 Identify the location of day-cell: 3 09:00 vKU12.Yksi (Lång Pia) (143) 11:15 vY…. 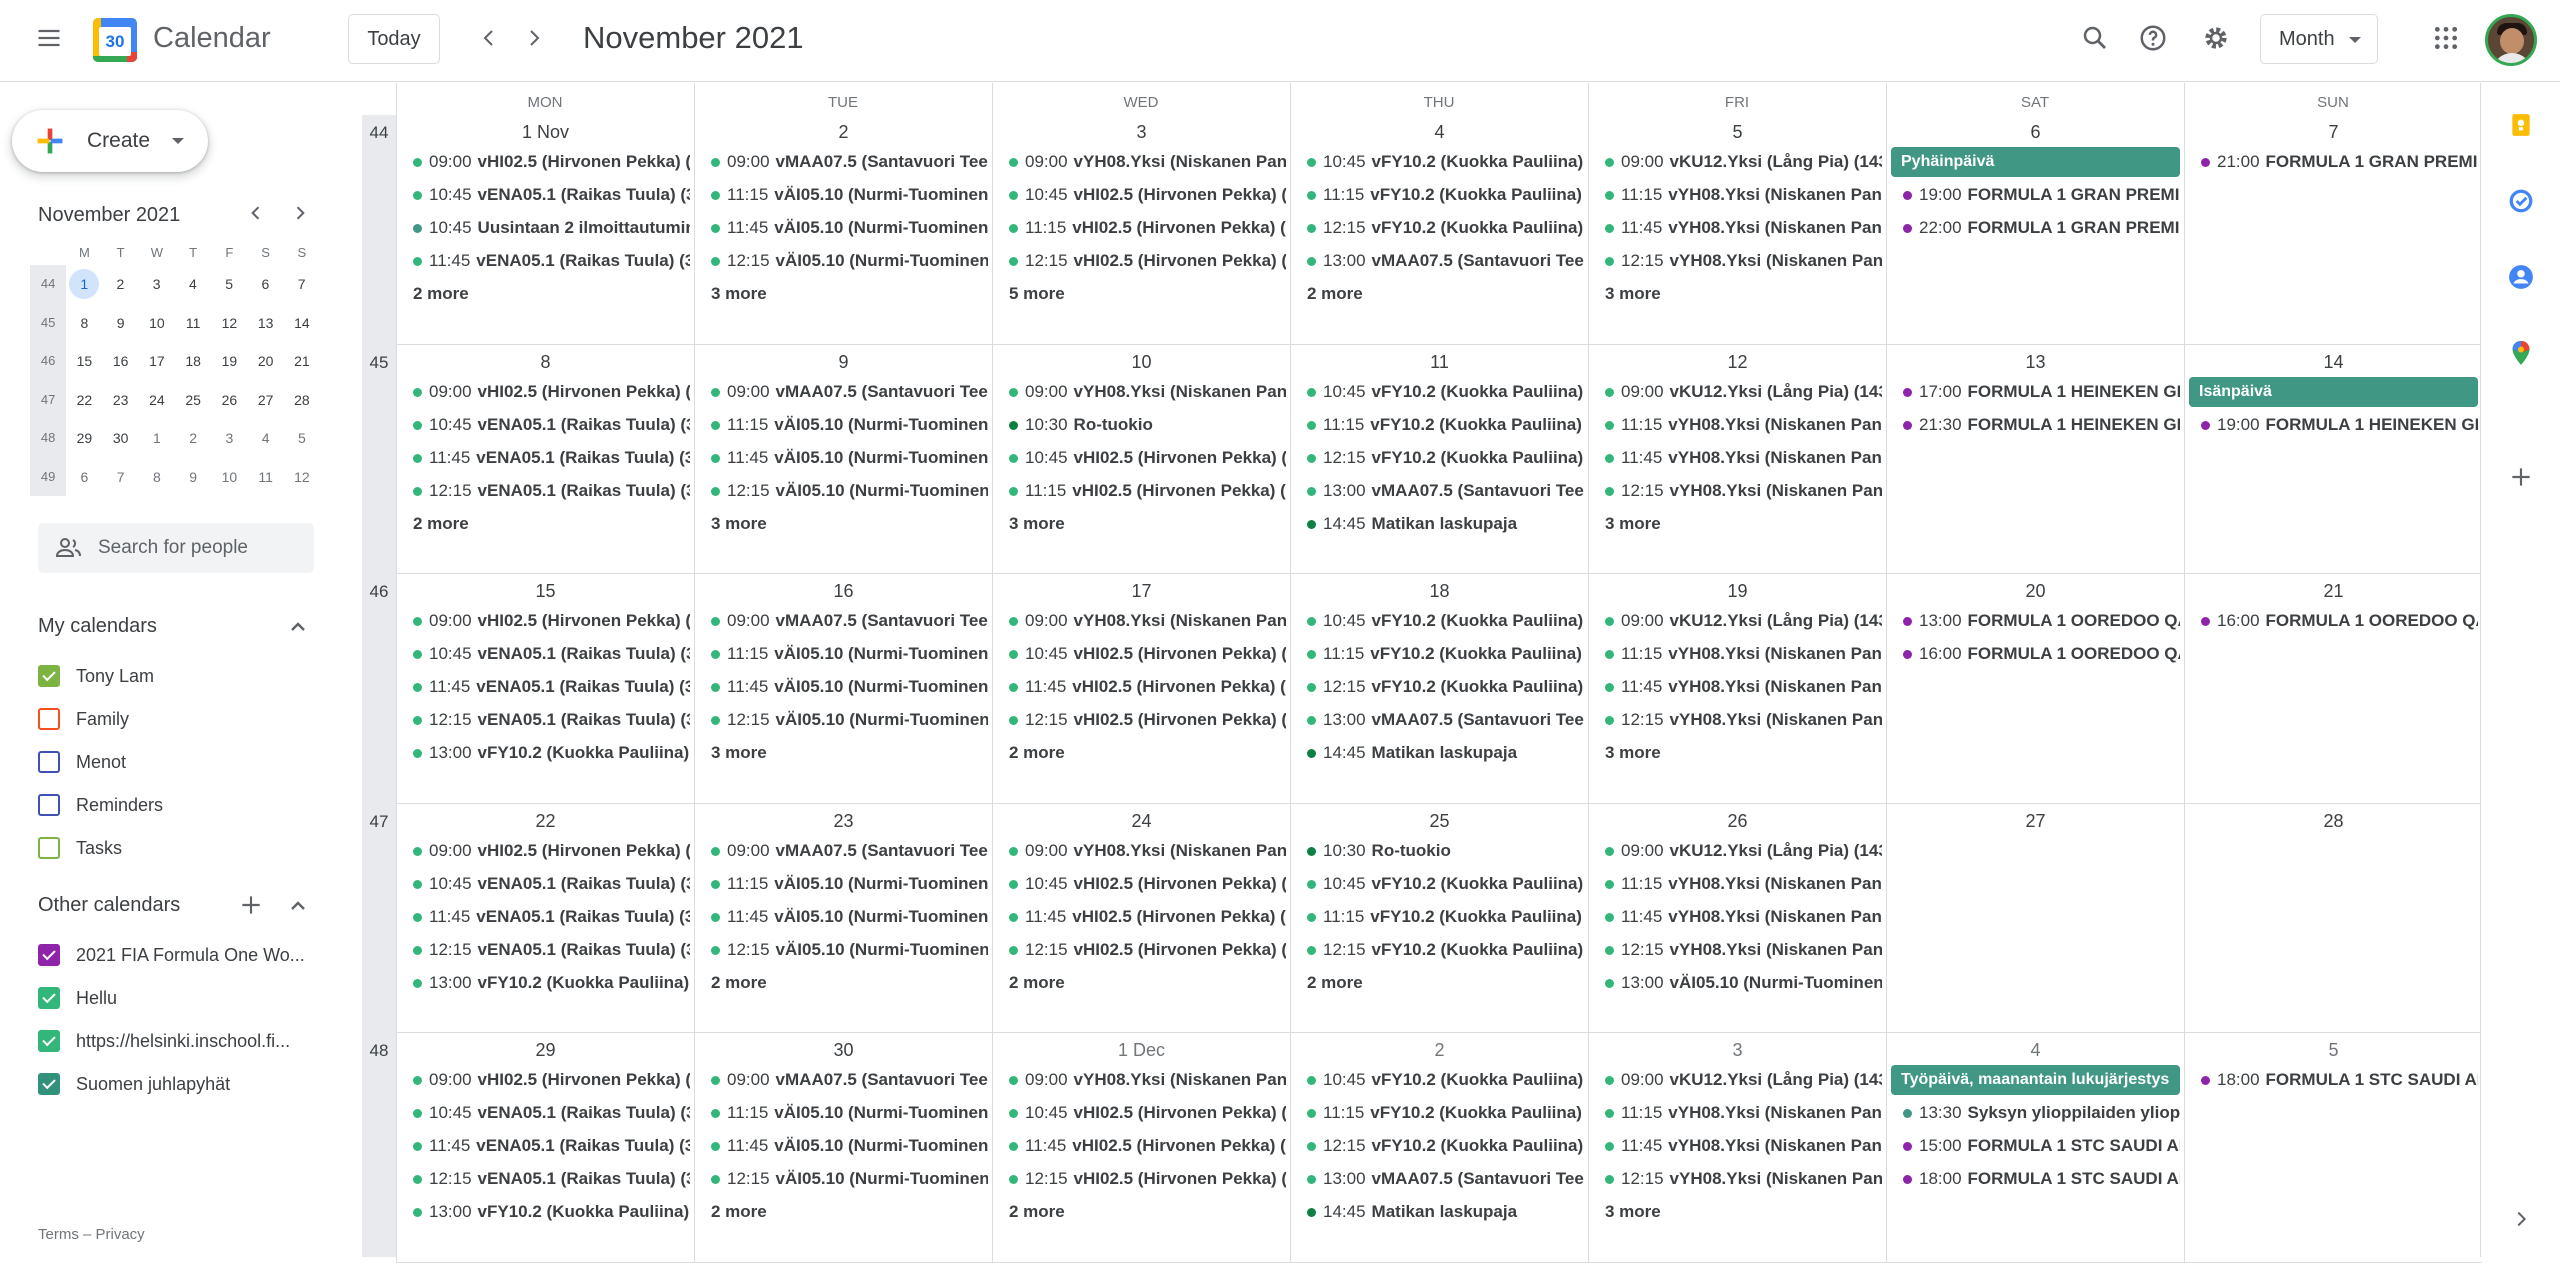
(1737, 1148).